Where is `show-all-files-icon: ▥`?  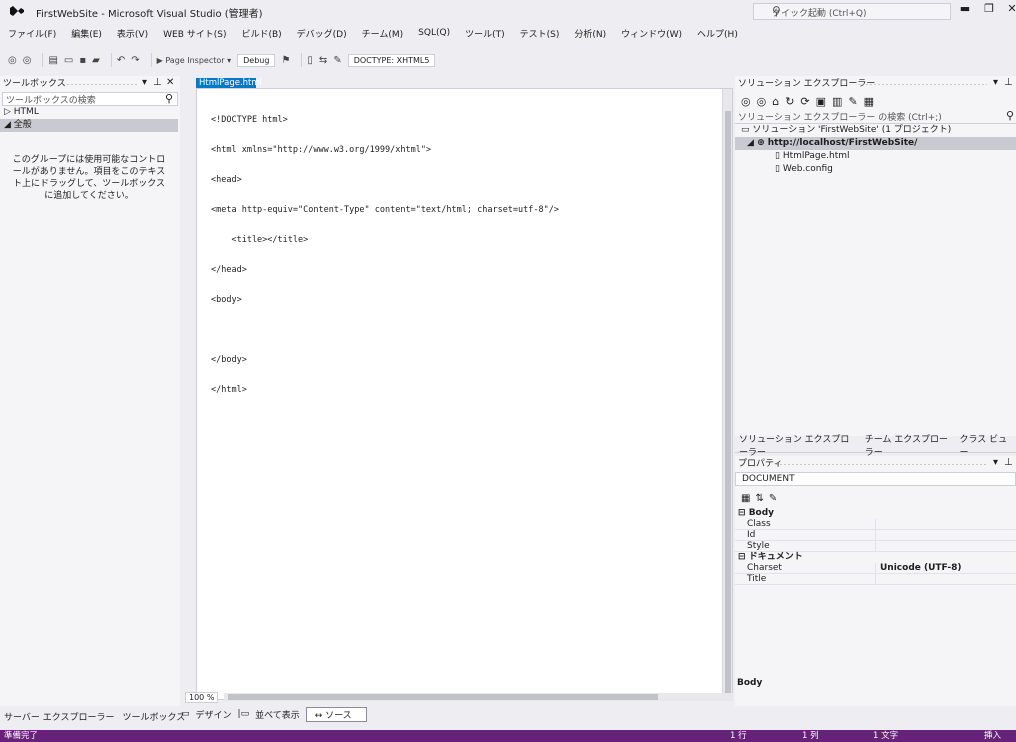 show-all-files-icon: ▥ is located at coordinates (837, 101).